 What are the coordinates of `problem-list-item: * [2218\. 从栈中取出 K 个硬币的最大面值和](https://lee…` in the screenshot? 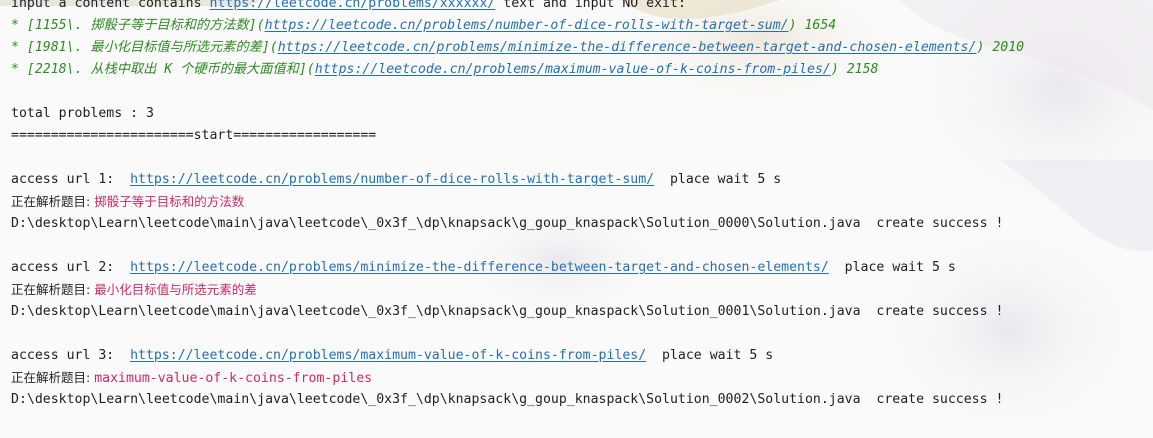 It's located at (582, 70).